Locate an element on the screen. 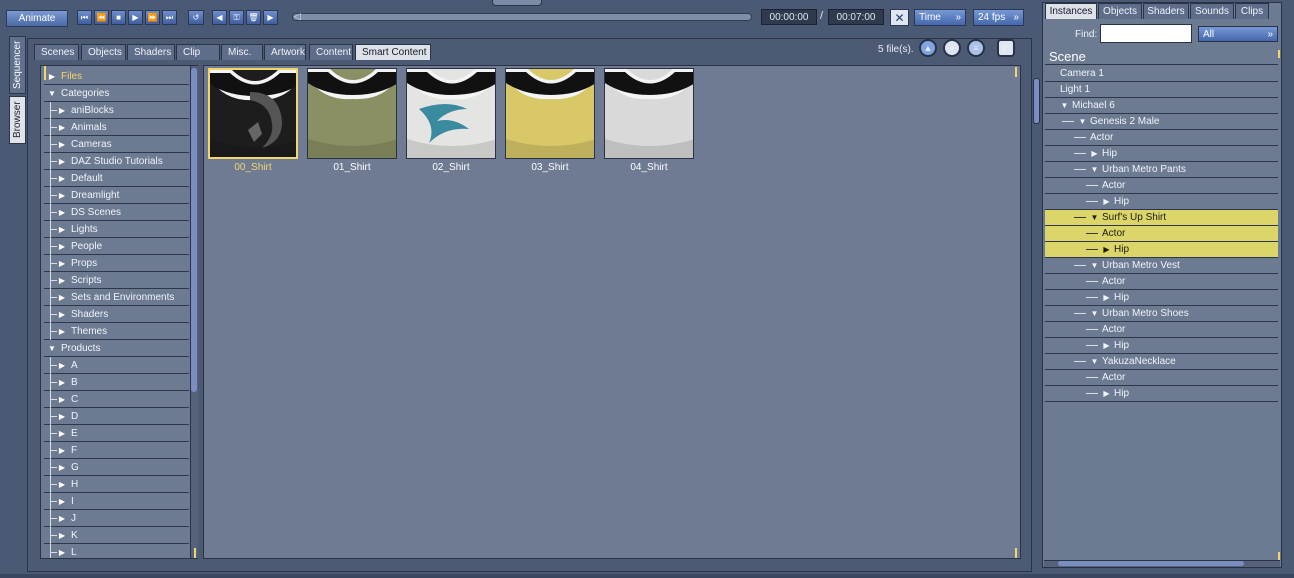 The width and height of the screenshot is (1294, 578). panel-collapse-handle is located at coordinates (517, 3).